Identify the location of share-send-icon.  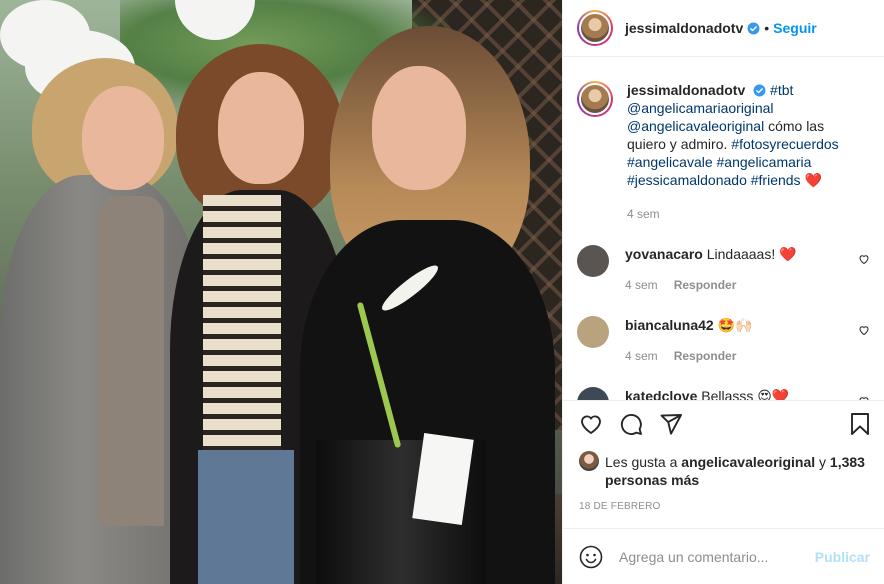
(671, 424).